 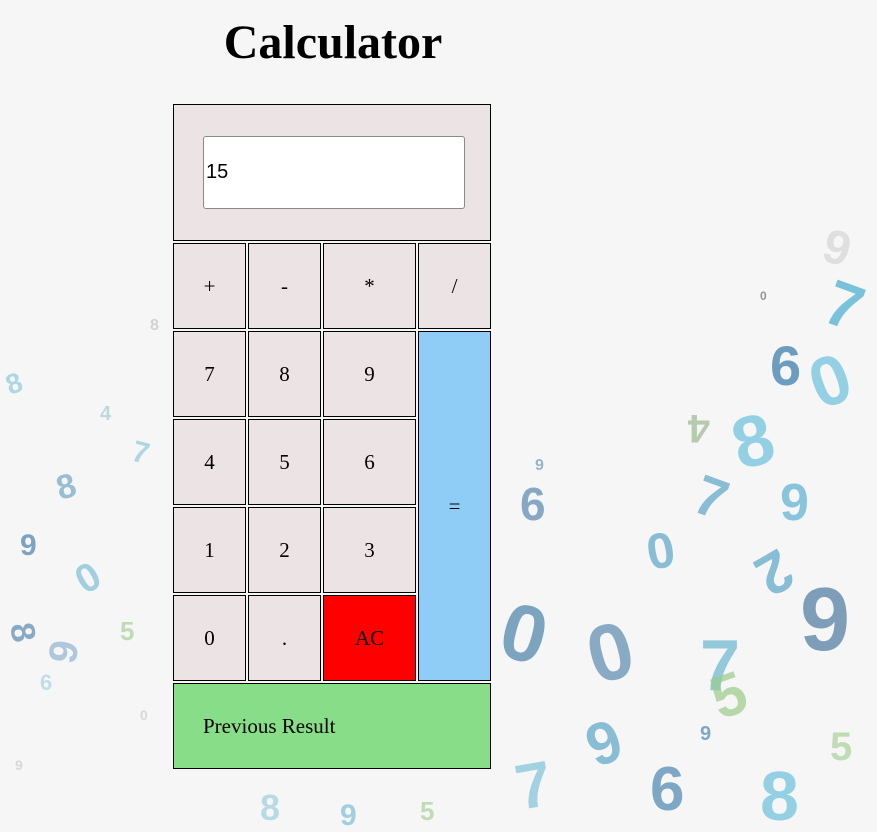 What do you see at coordinates (369, 550) in the screenshot?
I see `digit-3-button: 3` at bounding box center [369, 550].